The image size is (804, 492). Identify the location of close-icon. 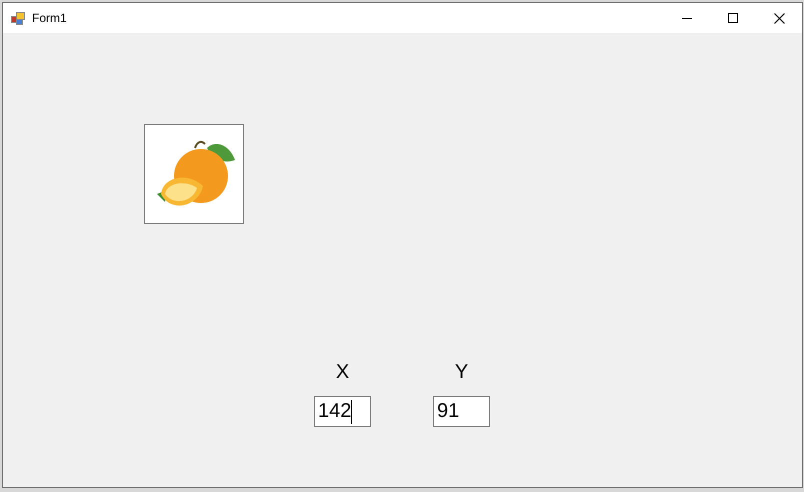
(779, 18).